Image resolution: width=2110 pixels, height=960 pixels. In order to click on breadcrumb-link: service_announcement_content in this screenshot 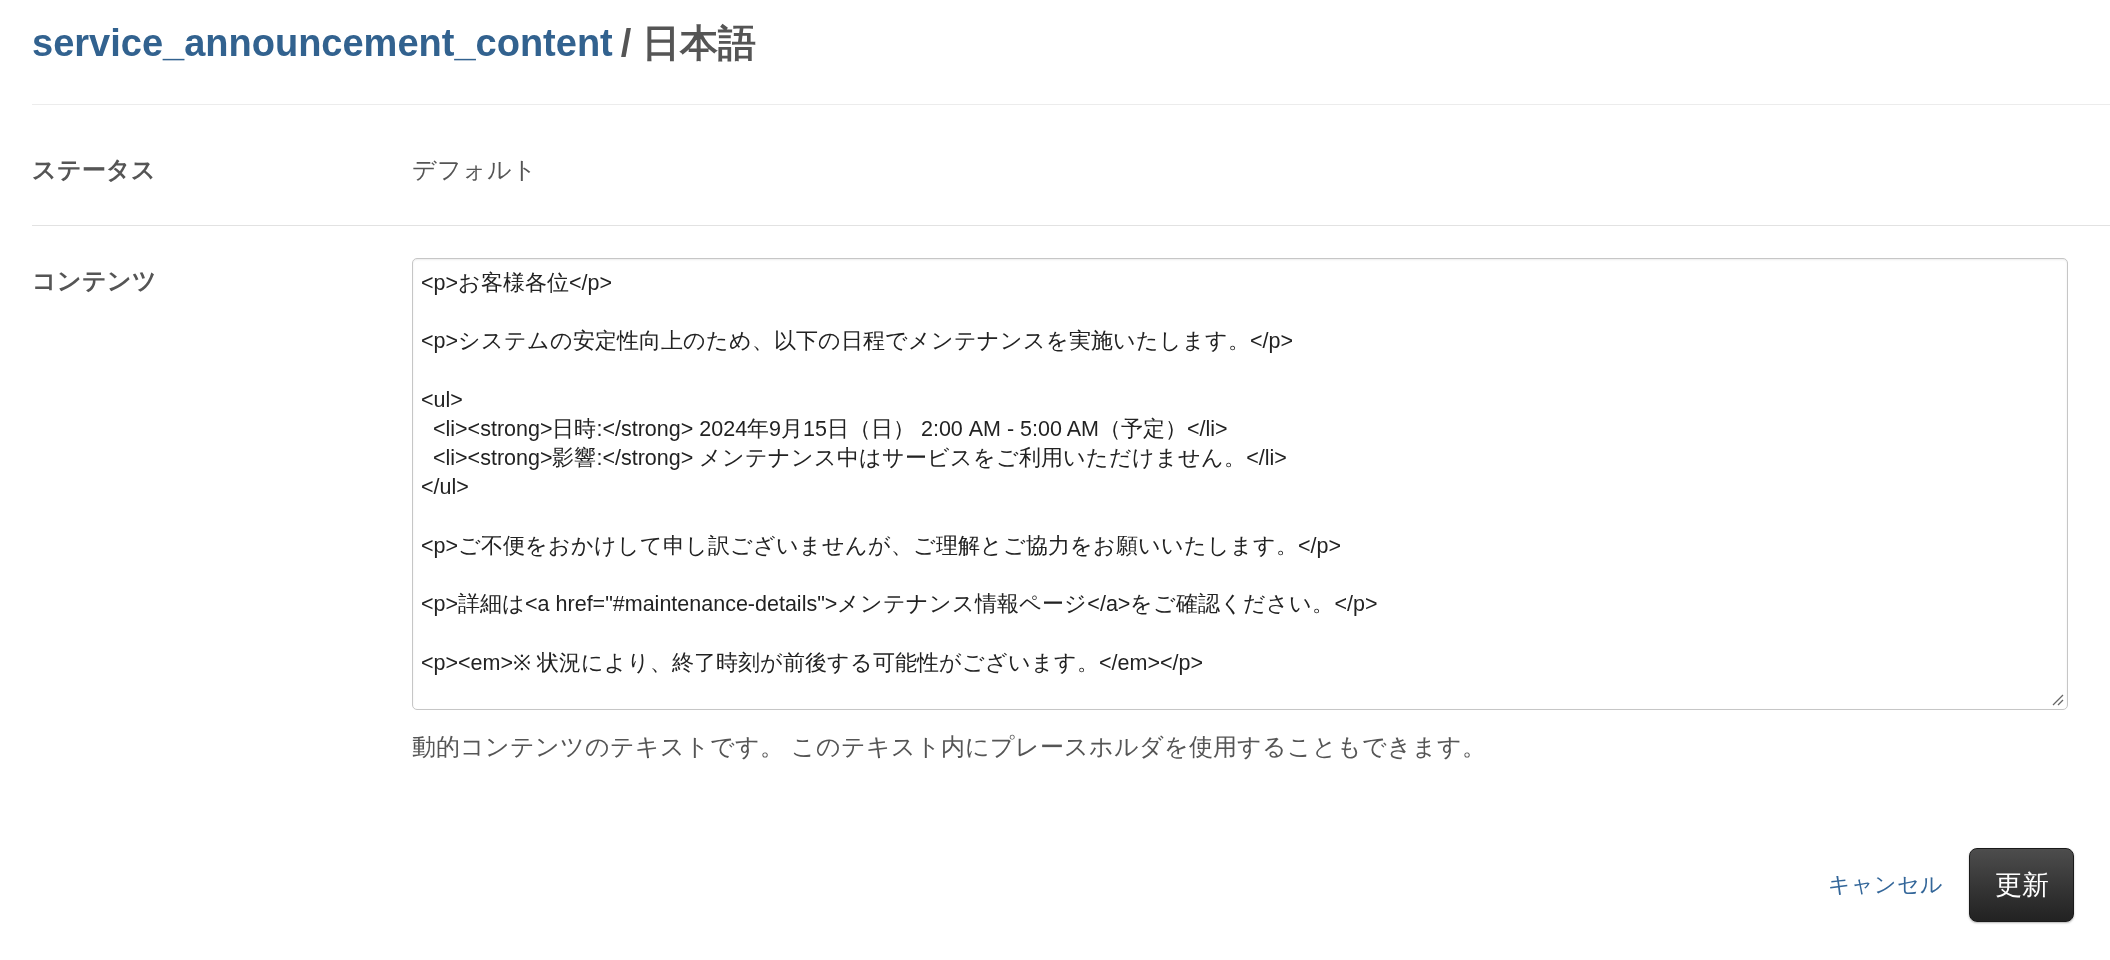, I will do `click(322, 43)`.